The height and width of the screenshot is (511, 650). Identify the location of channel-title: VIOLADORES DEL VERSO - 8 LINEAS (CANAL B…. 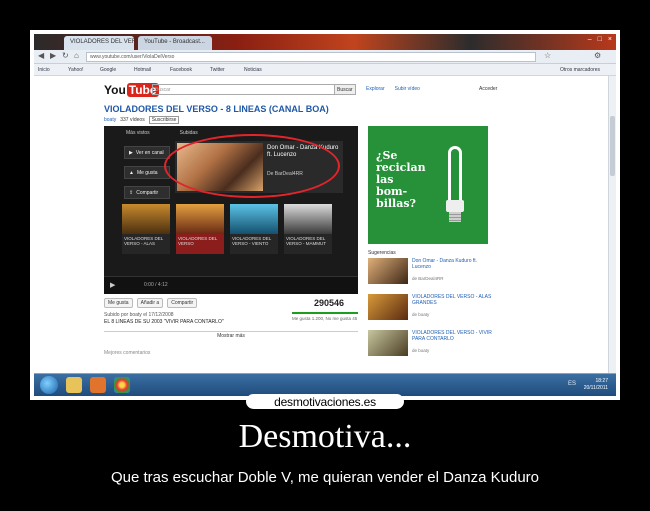
(216, 109).